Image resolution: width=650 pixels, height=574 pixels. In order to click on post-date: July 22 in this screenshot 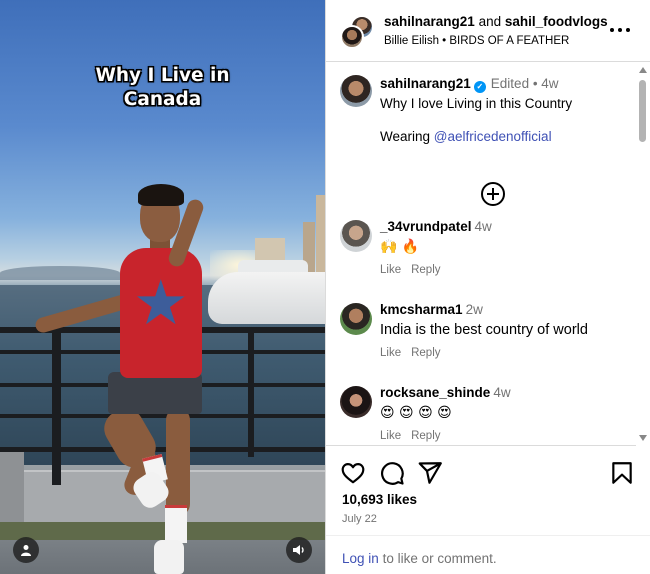, I will do `click(359, 519)`.